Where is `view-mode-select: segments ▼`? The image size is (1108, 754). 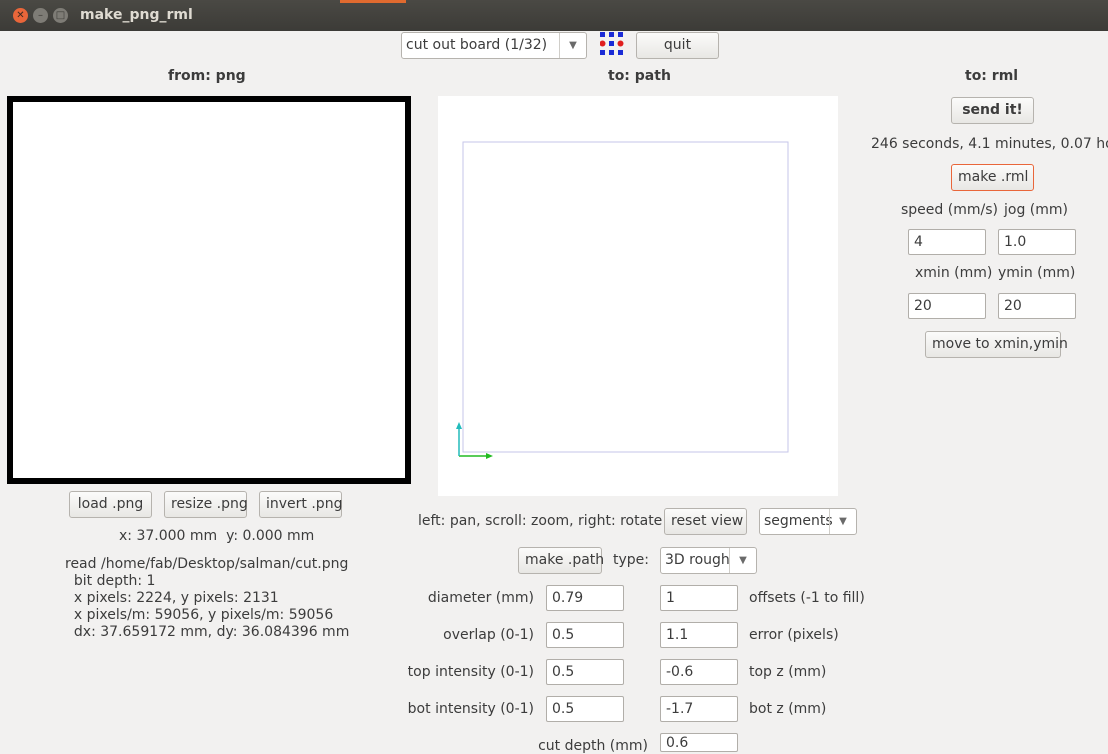 view-mode-select: segments ▼ is located at coordinates (808, 521).